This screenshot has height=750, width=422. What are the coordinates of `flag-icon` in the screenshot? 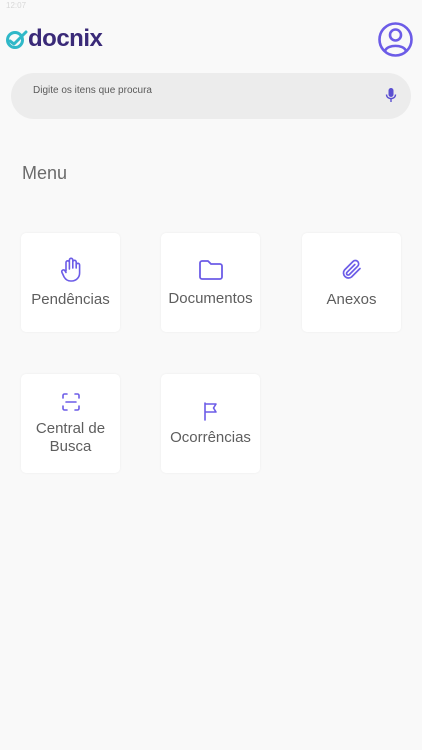 It's located at (210, 411).